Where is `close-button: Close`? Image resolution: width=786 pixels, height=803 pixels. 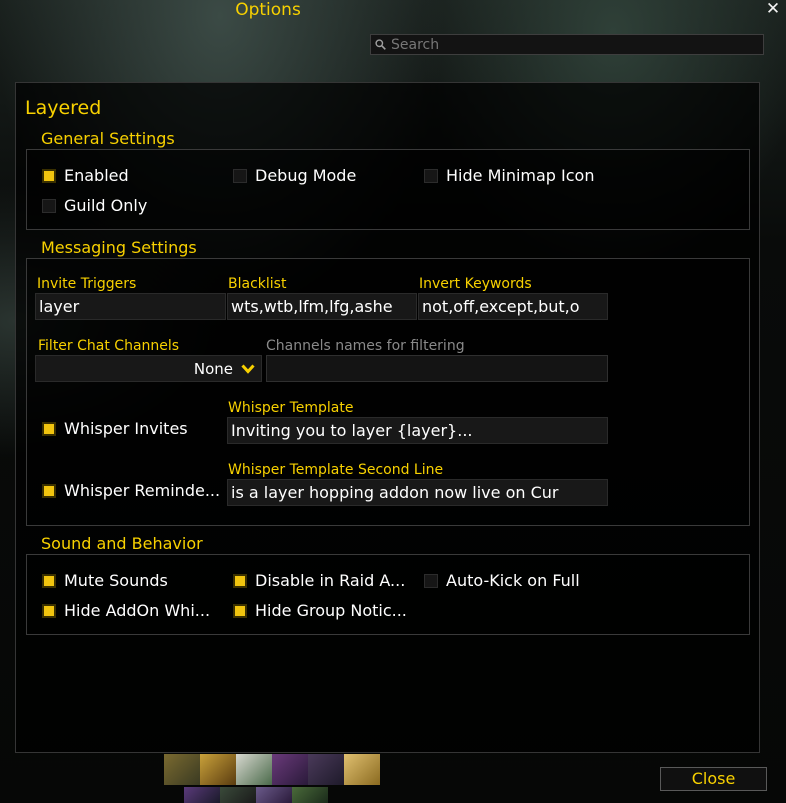 close-button: Close is located at coordinates (713, 779).